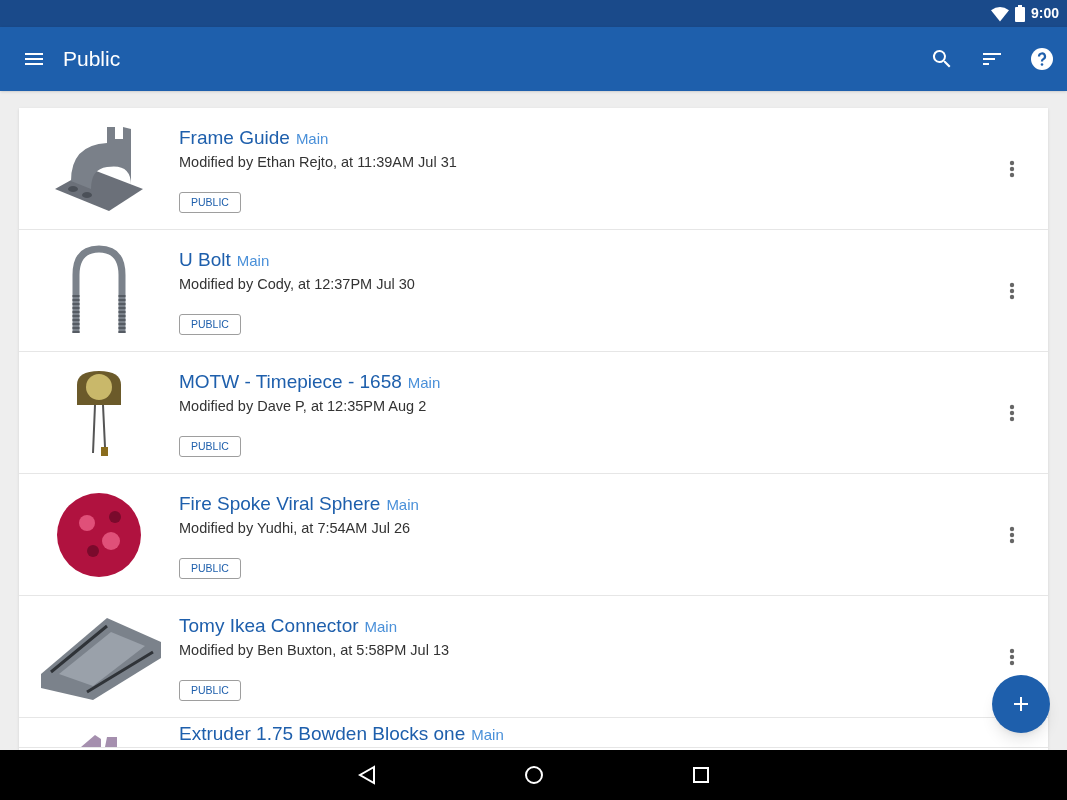 The image size is (1067, 800). What do you see at coordinates (533, 413) in the screenshot?
I see `document-row: MOTW - Timepiece - 1658 Main Modified by Dave P, at 12:35PM Aug 2 PUBLIC` at bounding box center [533, 413].